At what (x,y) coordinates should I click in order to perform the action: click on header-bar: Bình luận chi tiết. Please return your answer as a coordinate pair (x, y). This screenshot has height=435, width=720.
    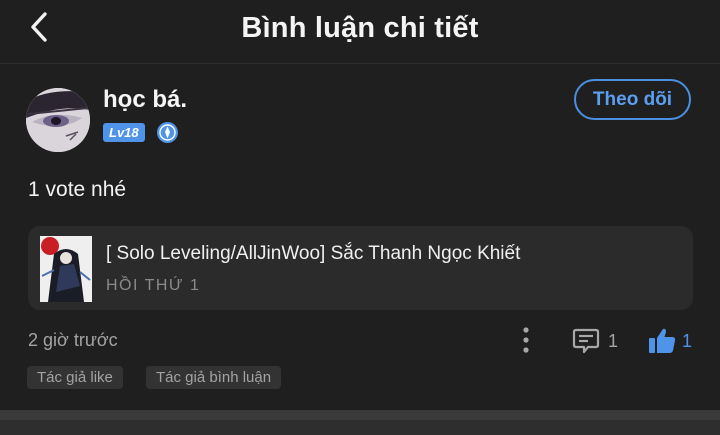
    Looking at the image, I should click on (360, 28).